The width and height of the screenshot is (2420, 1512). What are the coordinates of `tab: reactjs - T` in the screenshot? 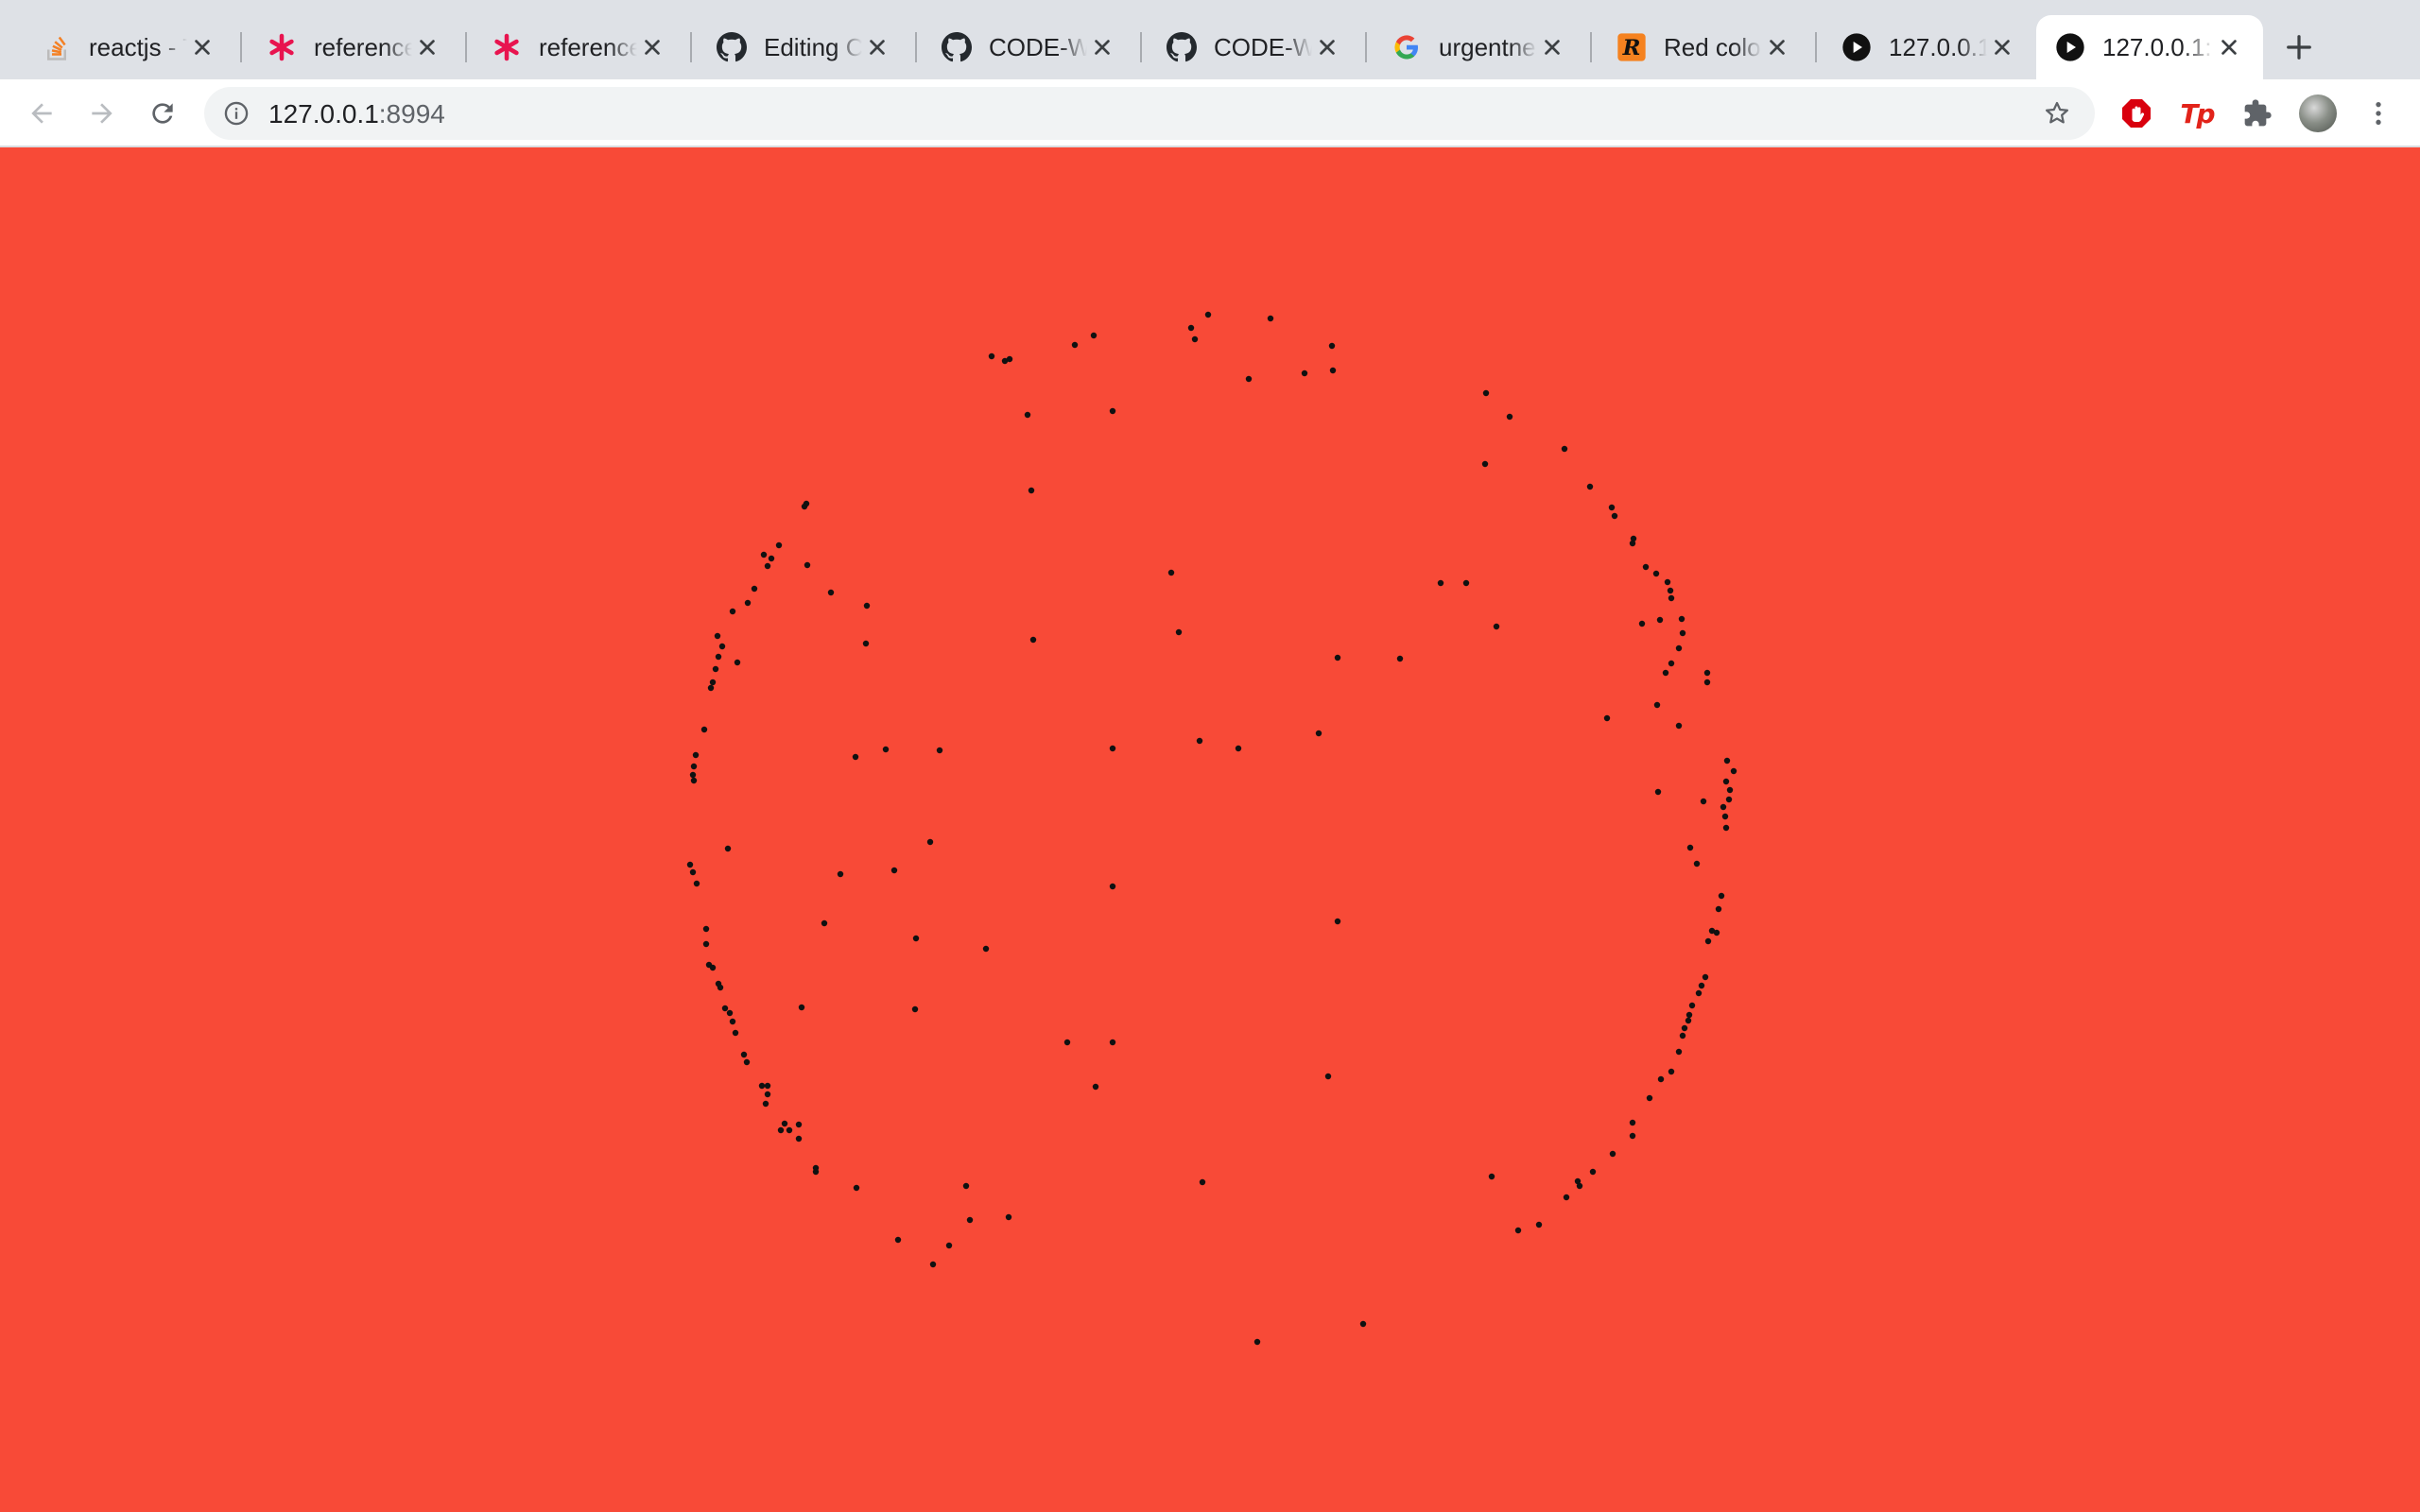 It's located at (129, 47).